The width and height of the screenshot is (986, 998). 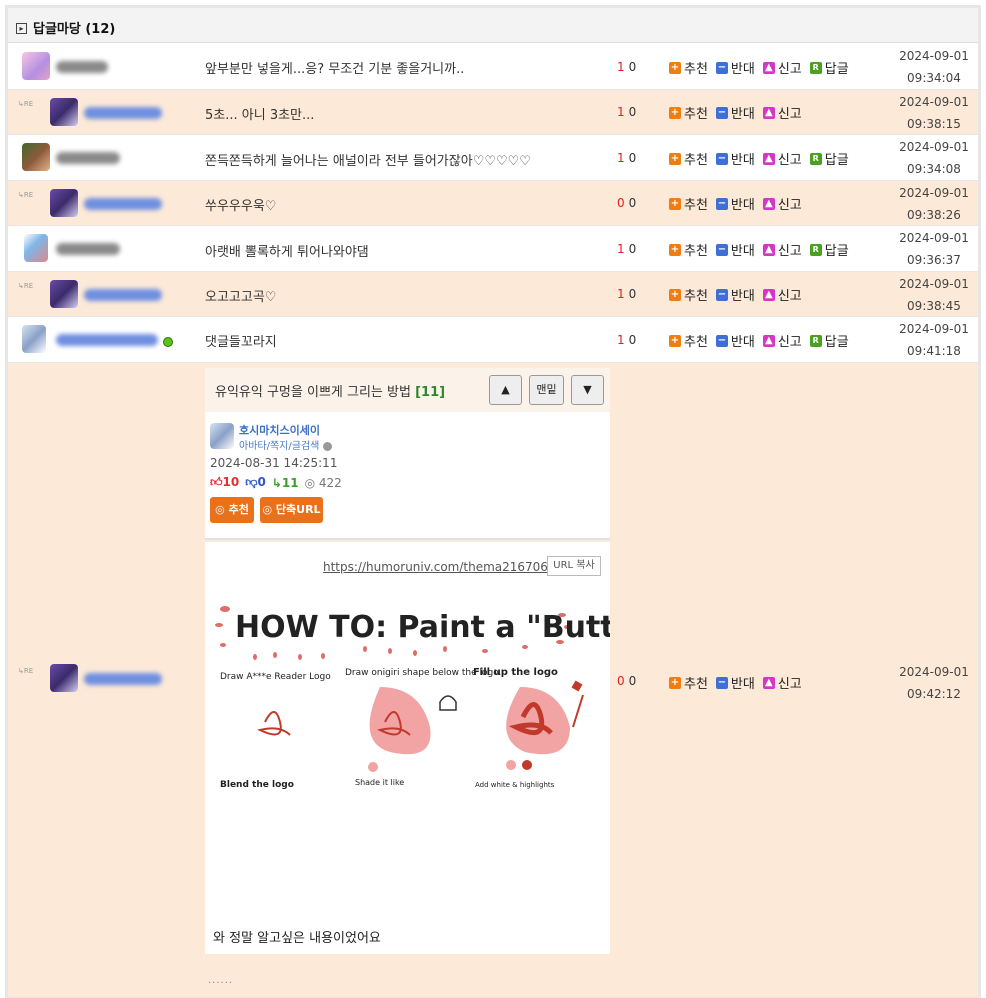 I want to click on triangle-up-icon: ▲, so click(x=505, y=389).